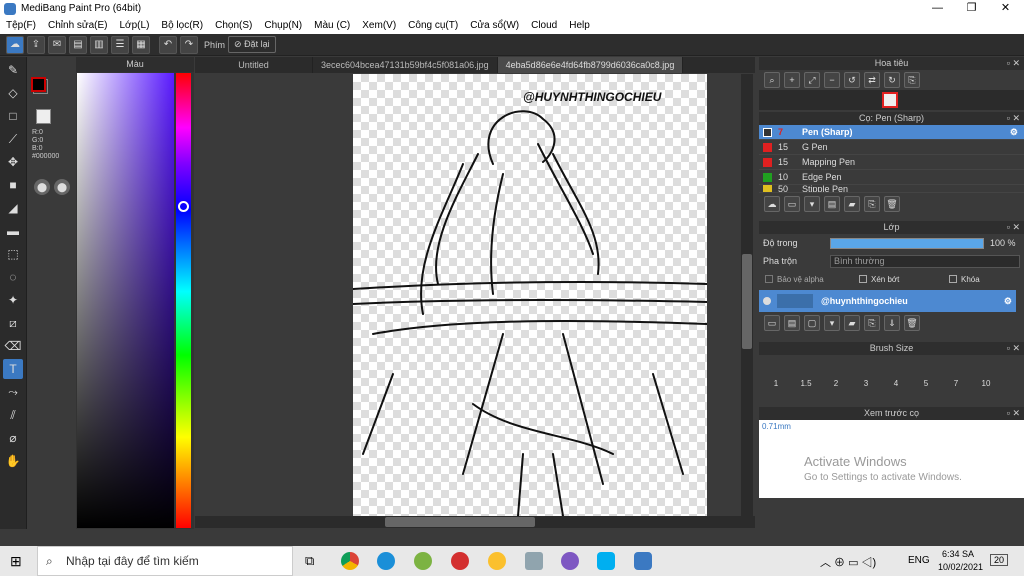  What do you see at coordinates (78, 25) in the screenshot?
I see `menu-edit: Chỉnh sửa(E)` at bounding box center [78, 25].